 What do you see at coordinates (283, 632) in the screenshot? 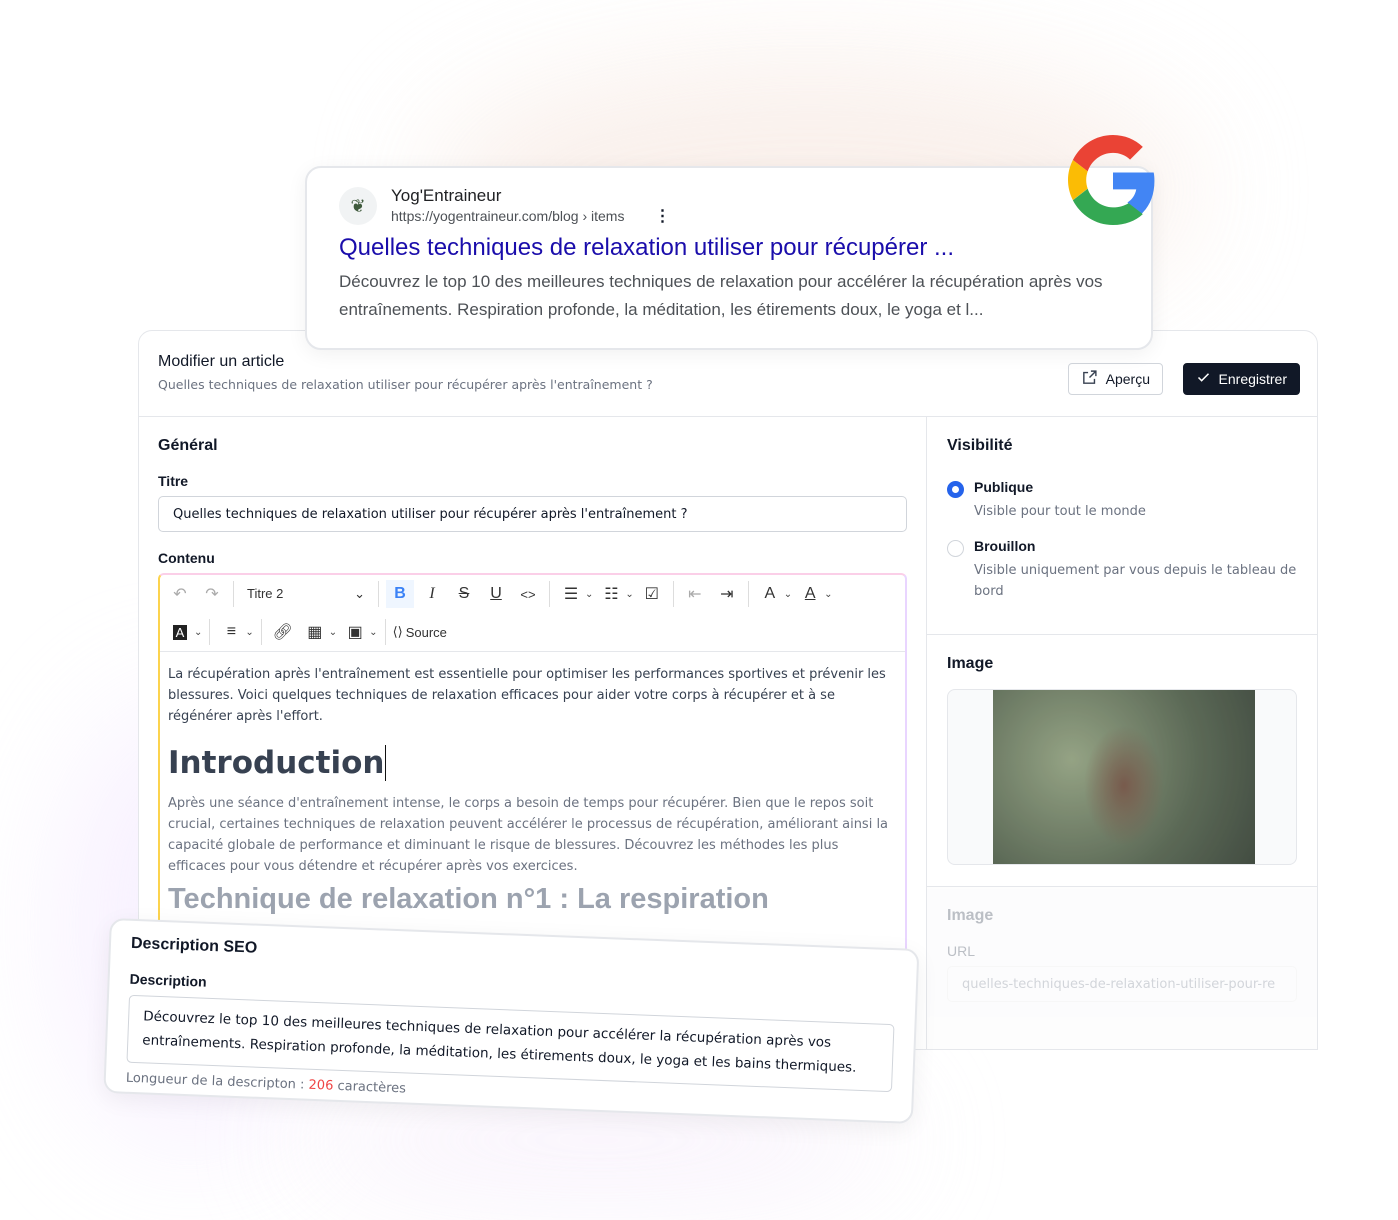
I see `link-icon: 🔗︎` at bounding box center [283, 632].